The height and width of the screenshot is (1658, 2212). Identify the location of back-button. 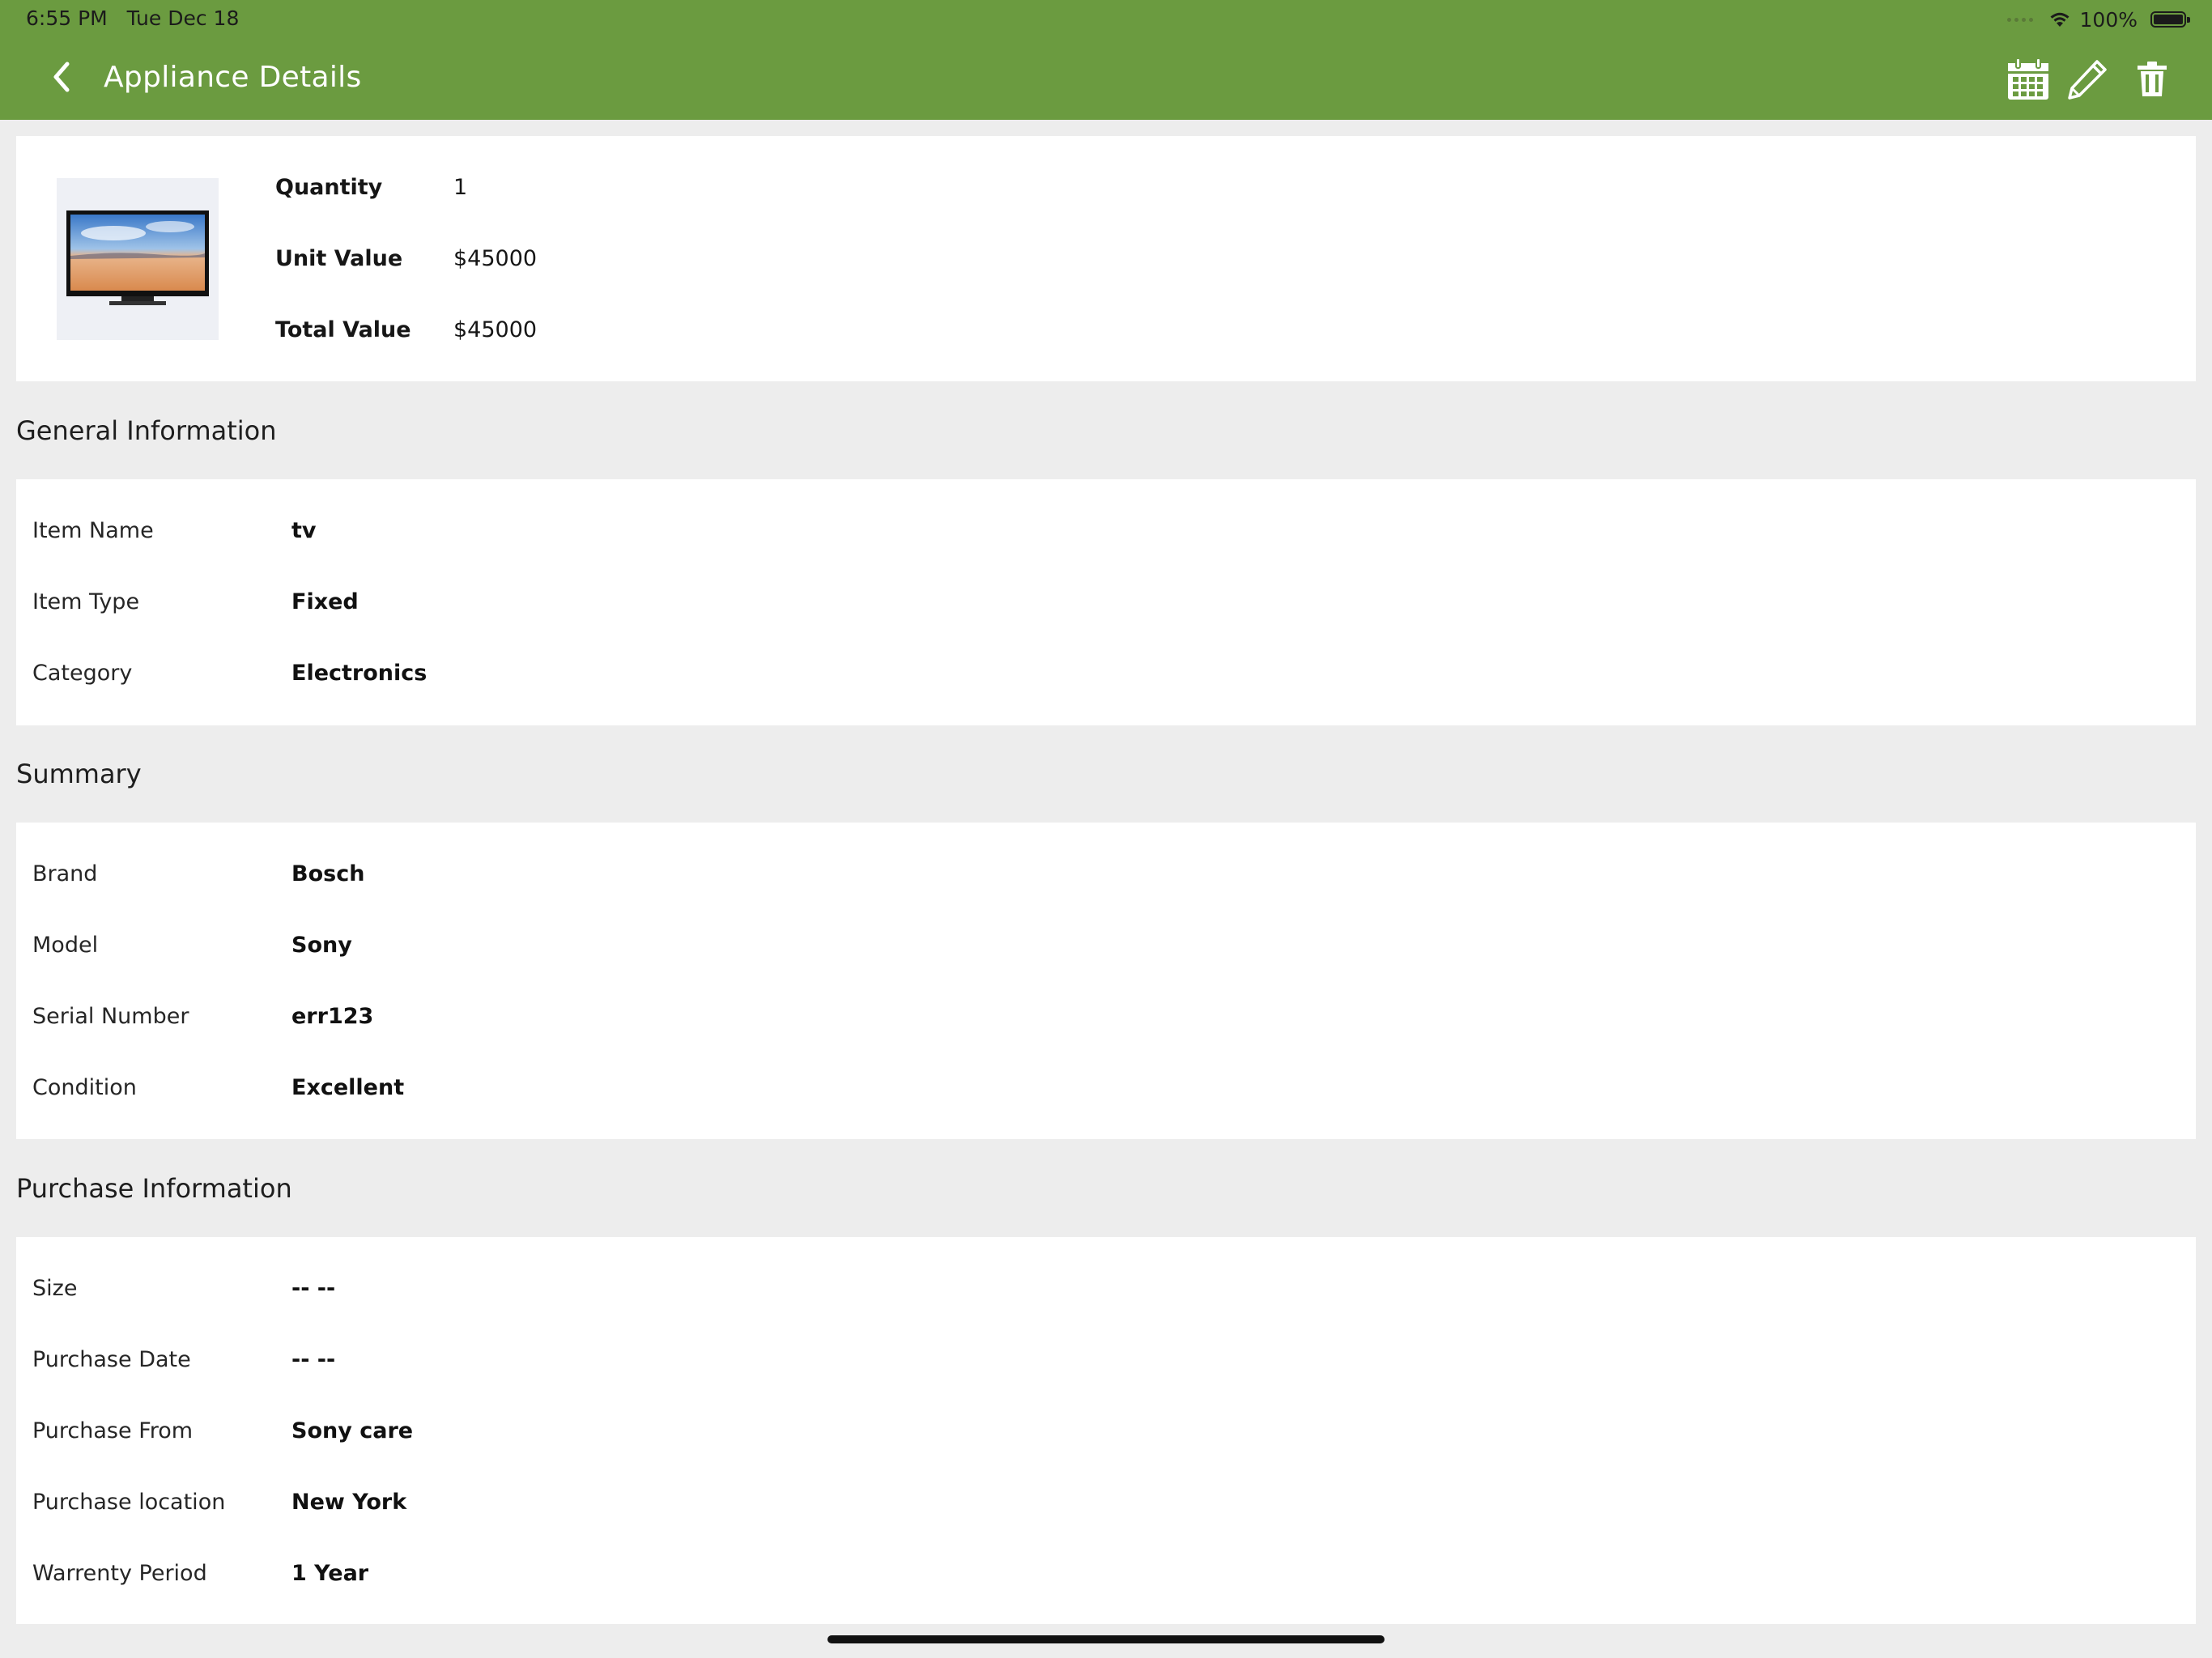
(62, 77).